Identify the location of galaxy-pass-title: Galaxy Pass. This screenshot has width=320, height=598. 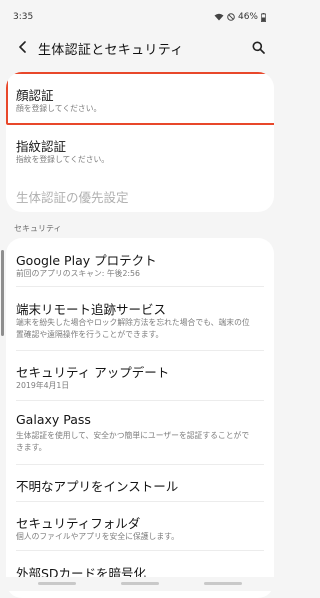
(53, 419).